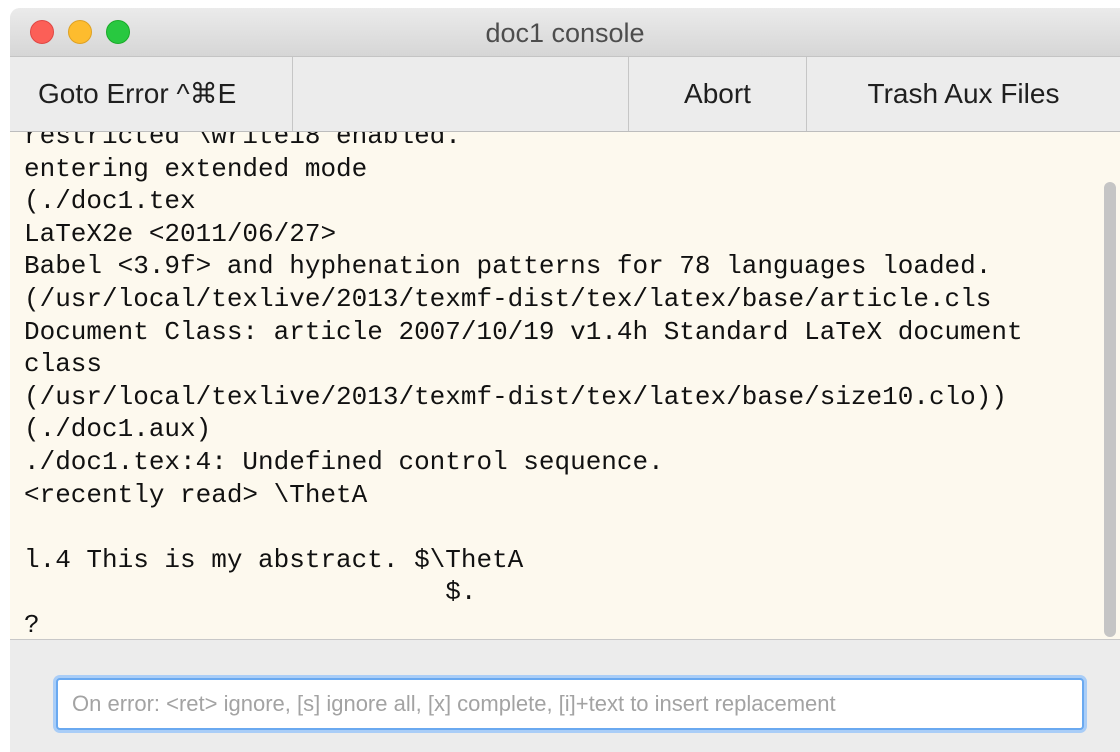 Image resolution: width=1120 pixels, height=752 pixels. I want to click on console-line: $., so click(250, 592).